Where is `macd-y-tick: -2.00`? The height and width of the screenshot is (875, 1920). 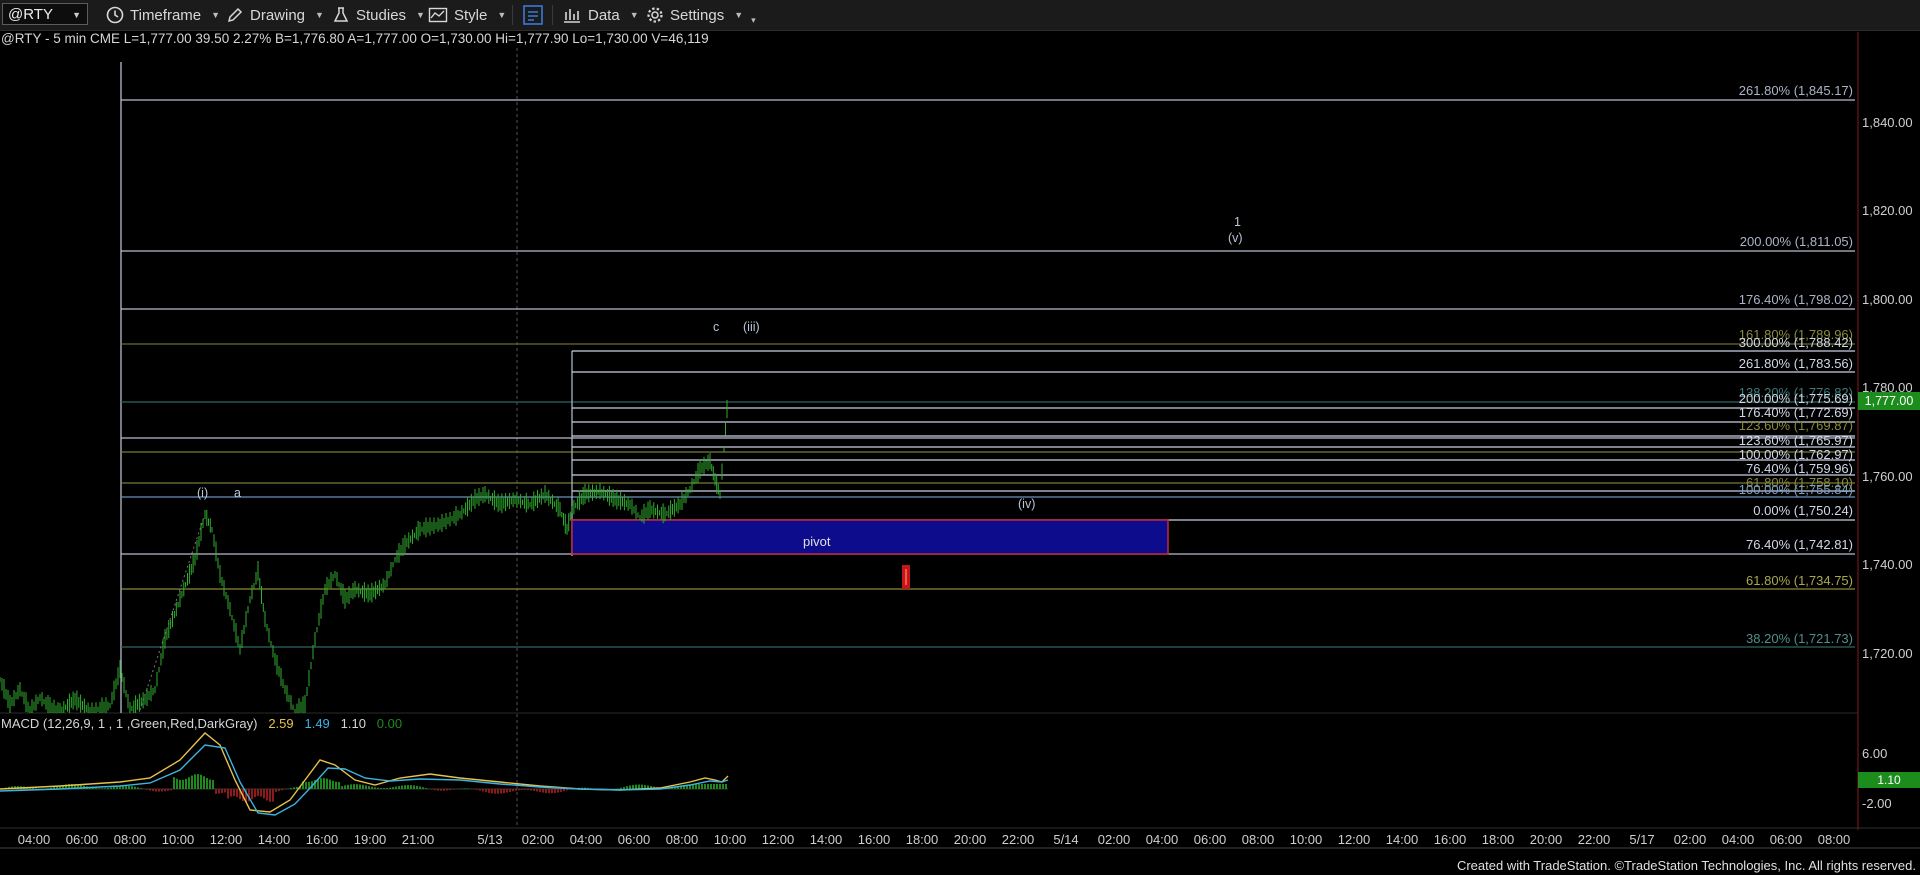 macd-y-tick: -2.00 is located at coordinates (1877, 803).